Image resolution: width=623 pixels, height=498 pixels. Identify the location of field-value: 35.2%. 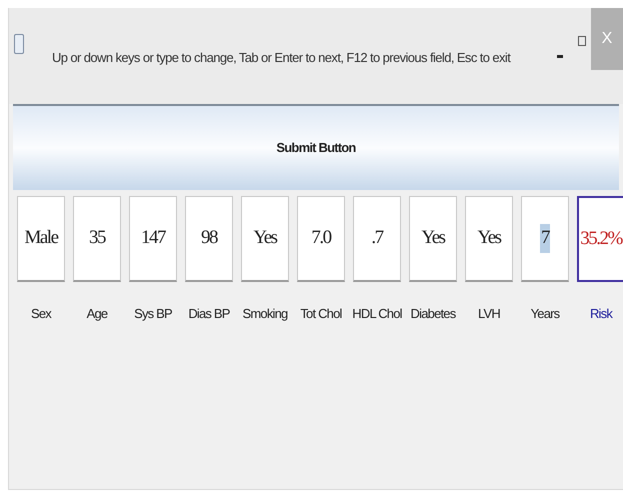
(601, 238).